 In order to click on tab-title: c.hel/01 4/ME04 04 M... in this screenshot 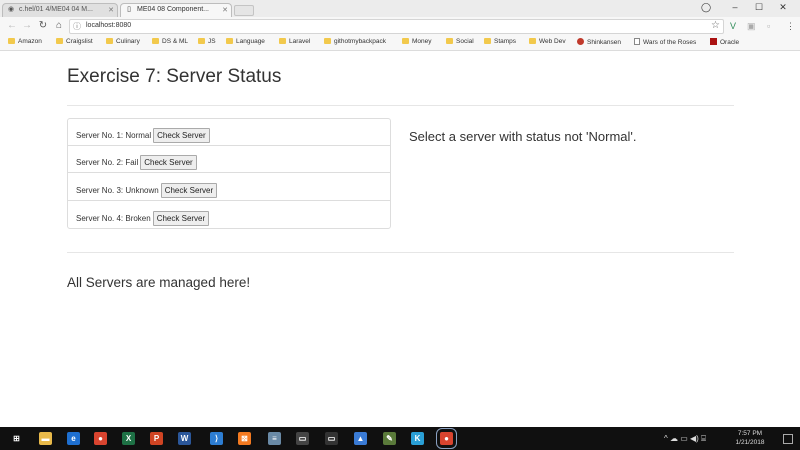, I will do `click(56, 9)`.